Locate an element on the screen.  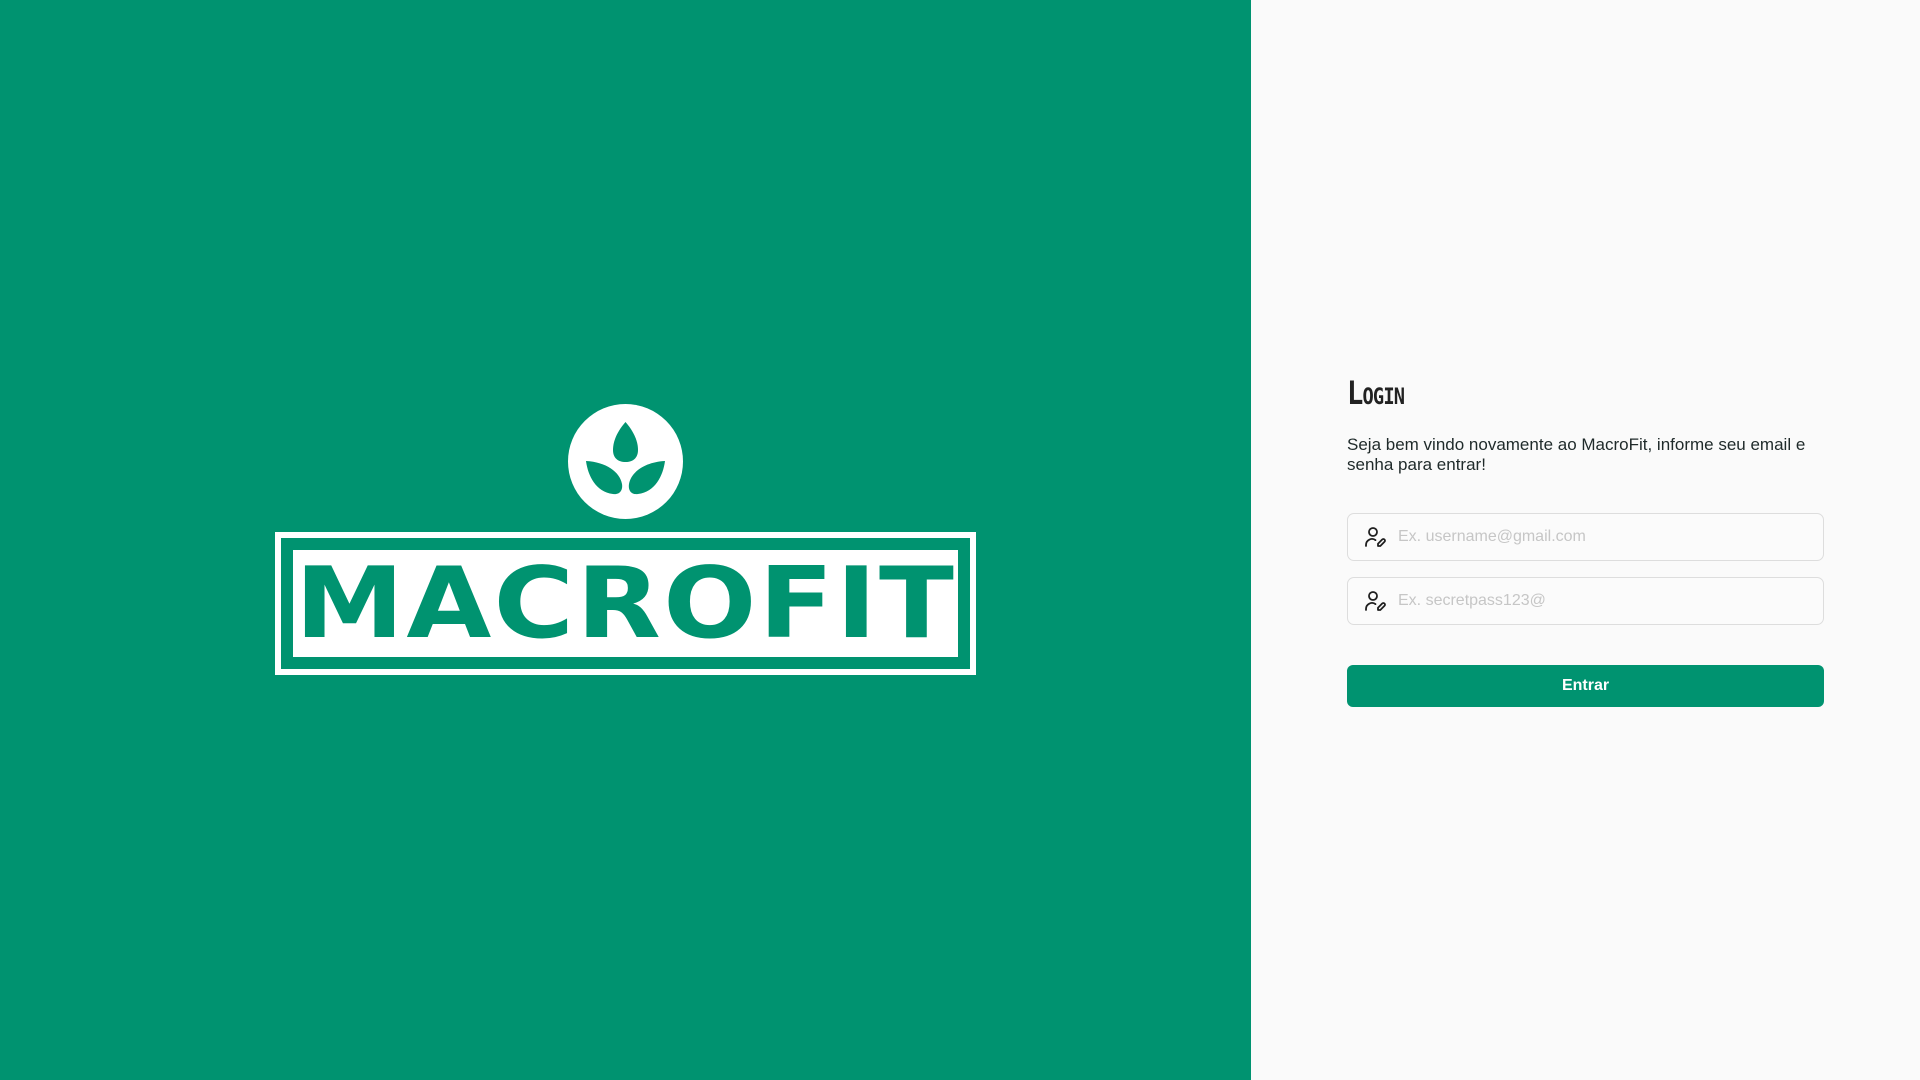
login-button: Entrar is located at coordinates (1585, 686).